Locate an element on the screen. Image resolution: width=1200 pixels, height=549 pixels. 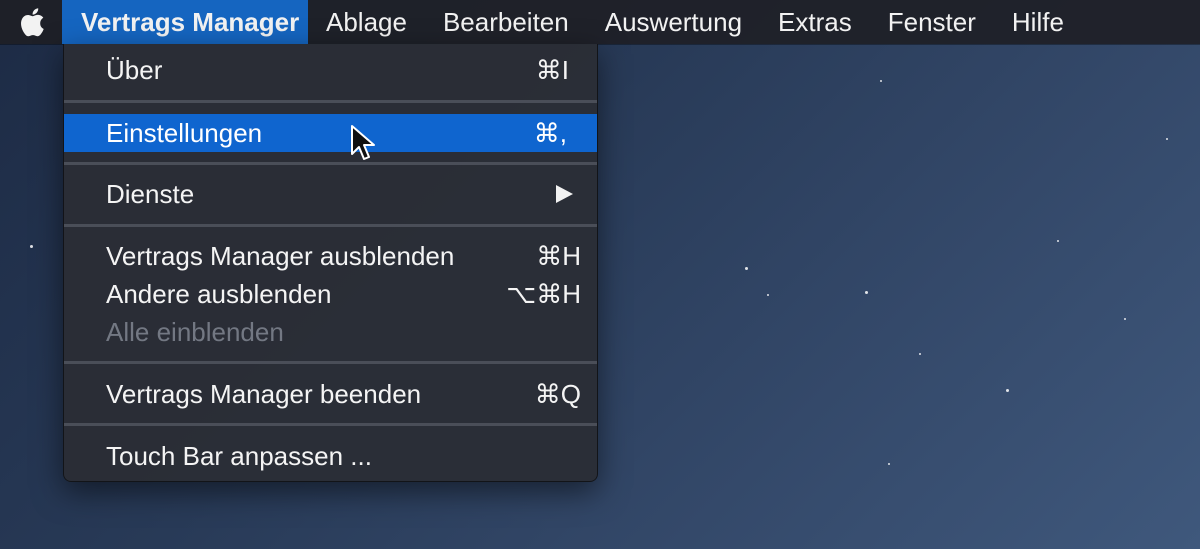
menubar-item-fenster: Fenster is located at coordinates (932, 22).